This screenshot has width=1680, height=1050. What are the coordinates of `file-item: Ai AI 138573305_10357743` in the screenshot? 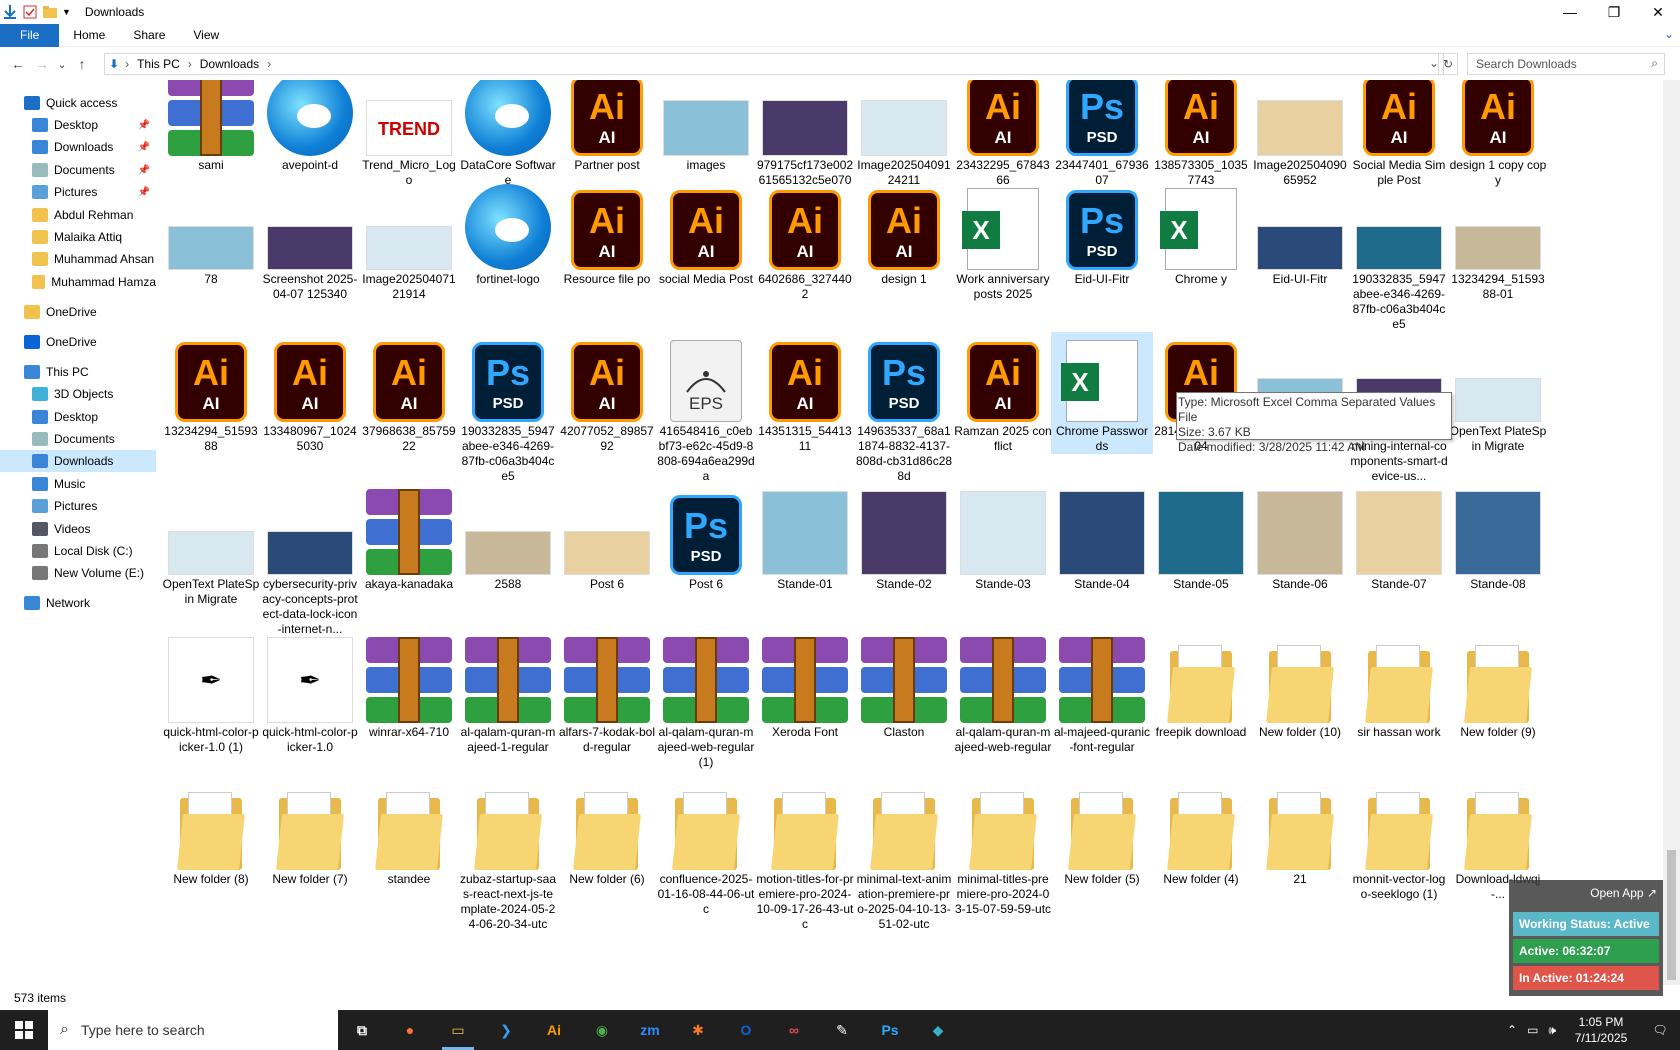 It's located at (1201, 134).